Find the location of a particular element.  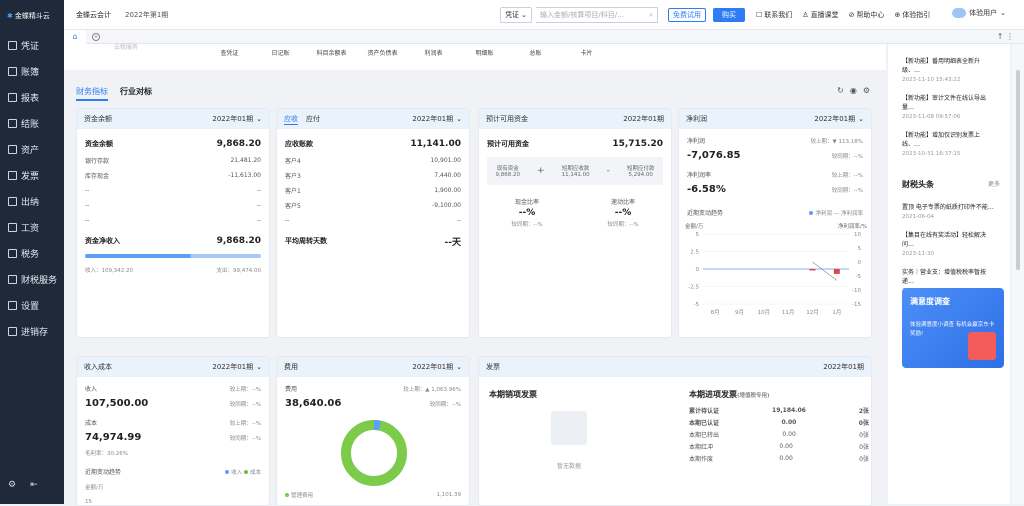

live-class-link: ♙ 直播课堂 is located at coordinates (820, 15).